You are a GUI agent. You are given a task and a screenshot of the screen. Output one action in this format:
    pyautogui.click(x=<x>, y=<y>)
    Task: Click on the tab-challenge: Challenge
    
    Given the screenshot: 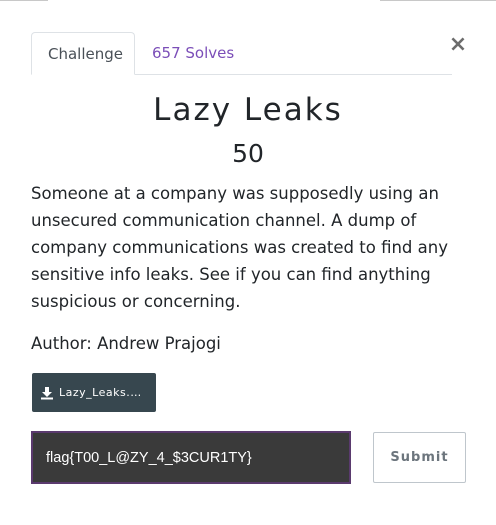 What is the action you would take?
    pyautogui.click(x=83, y=53)
    